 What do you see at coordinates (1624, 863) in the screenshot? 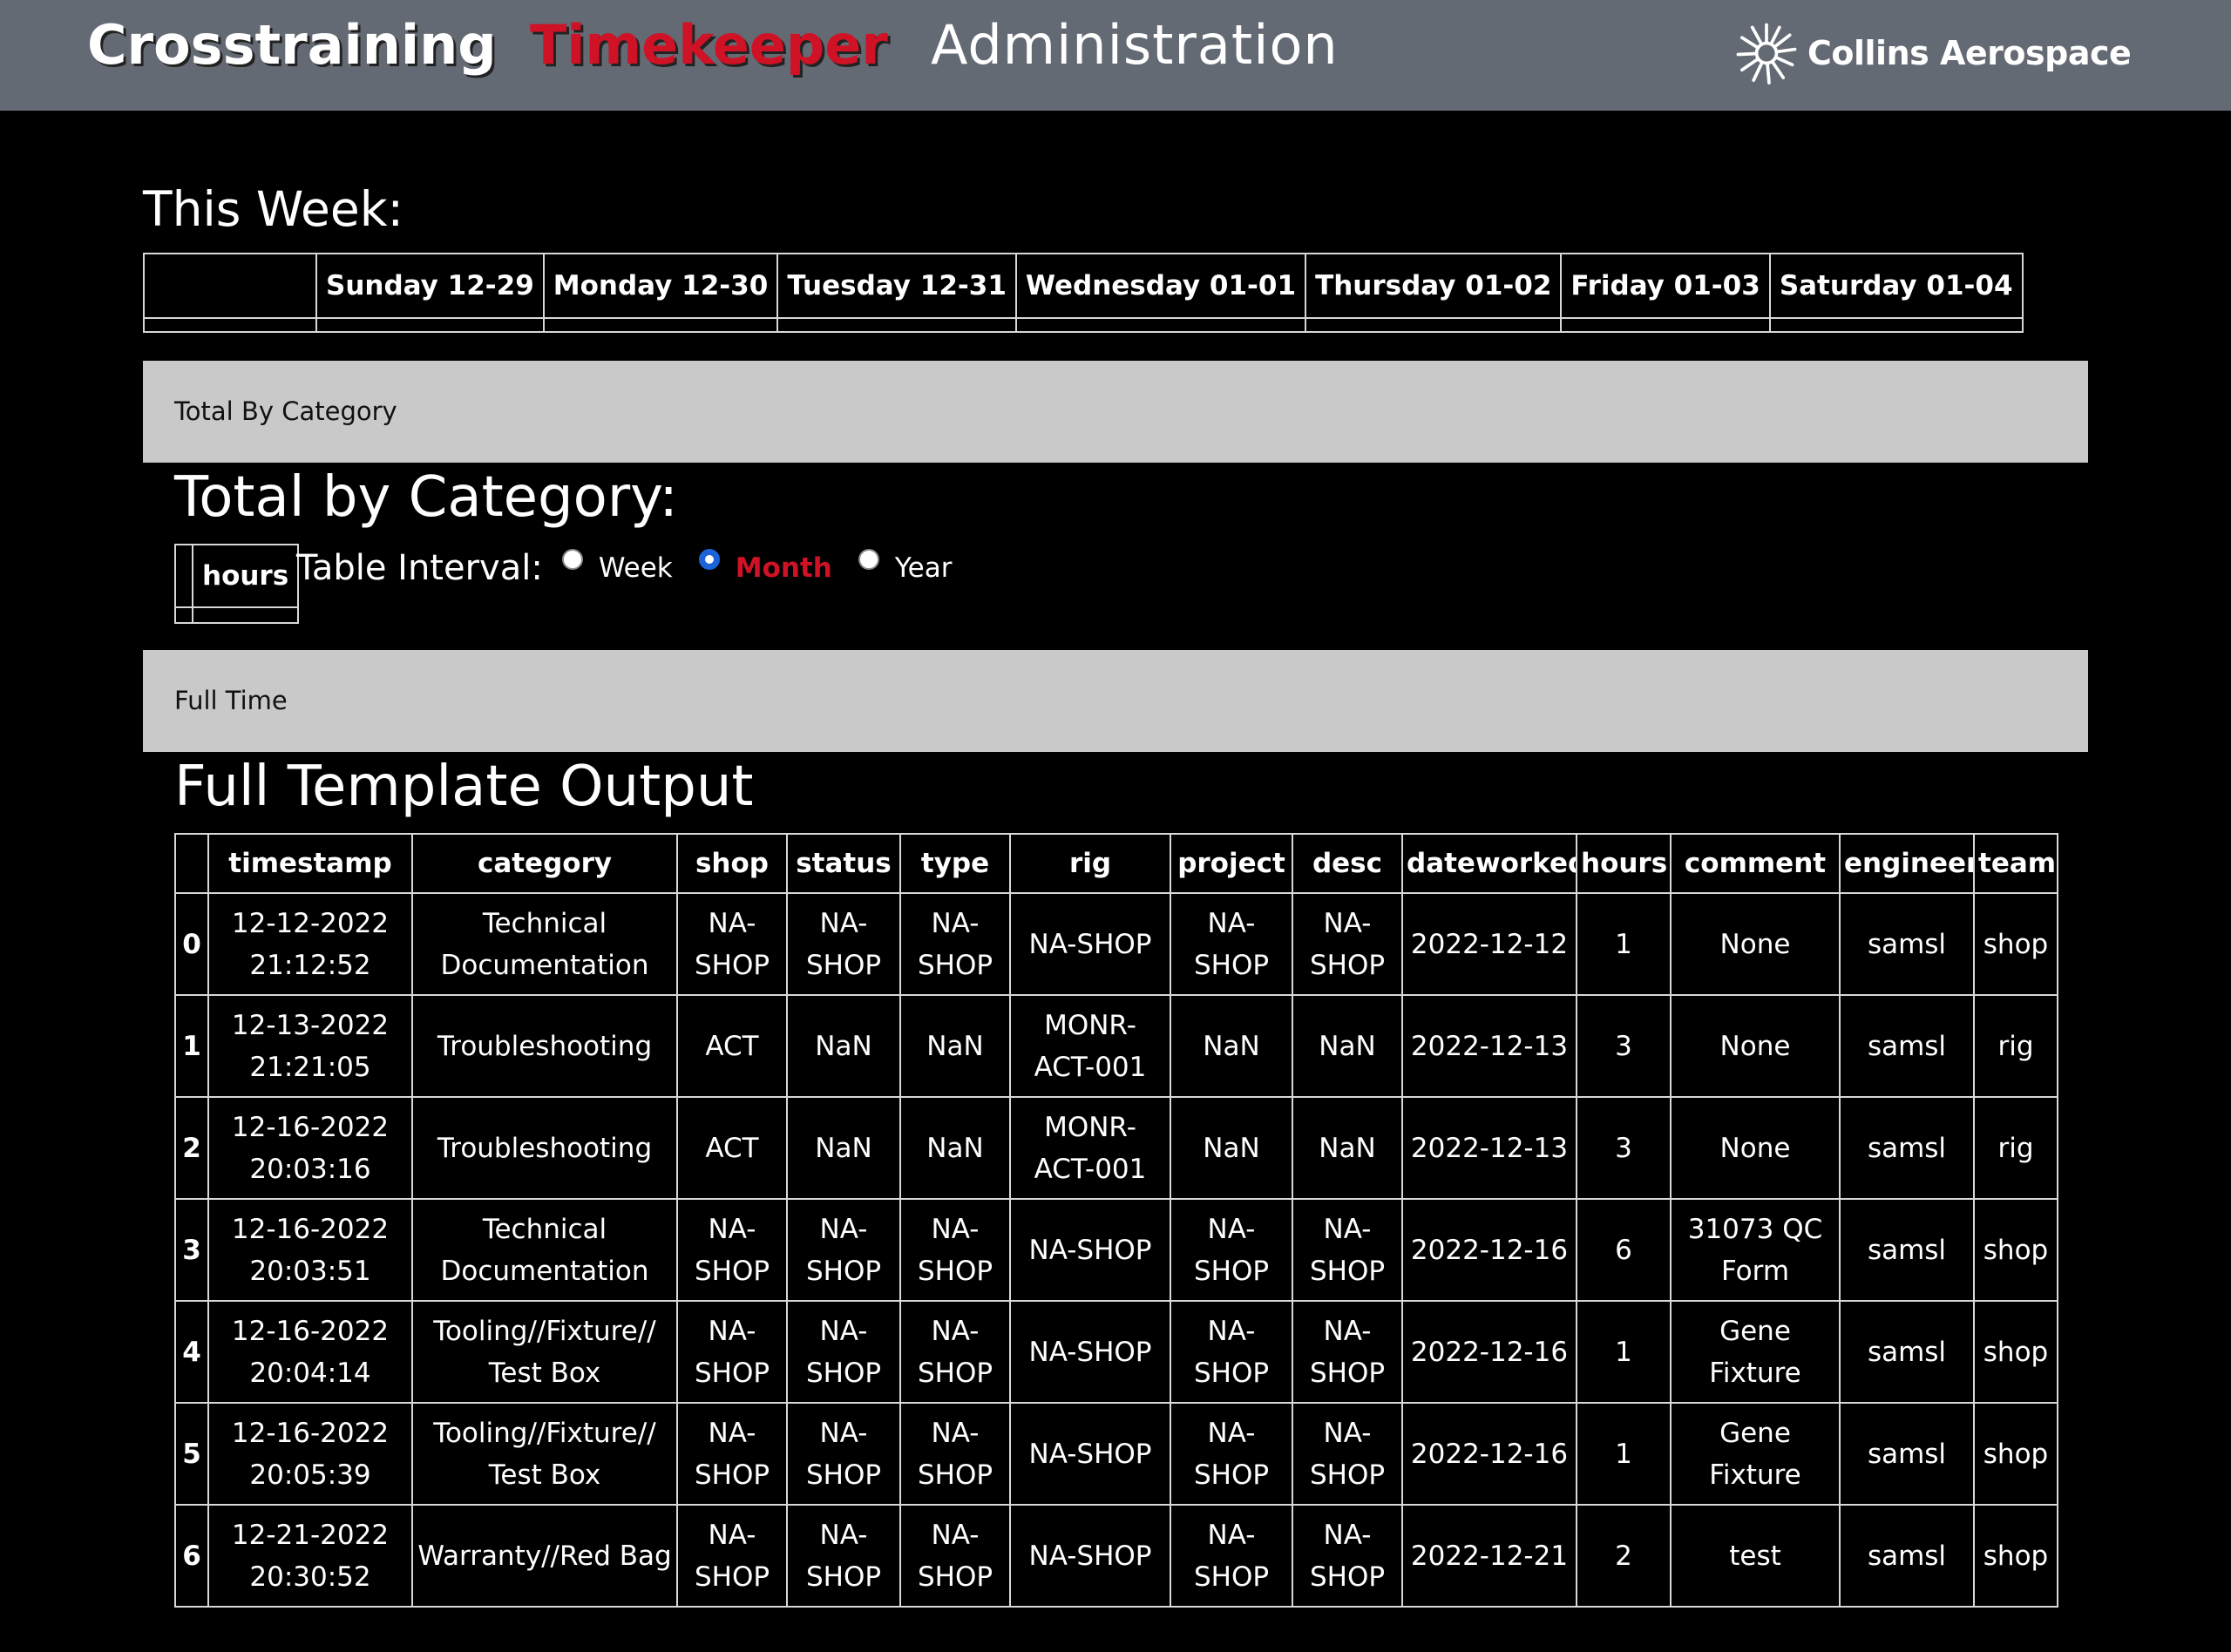
I see `column-header: hours` at bounding box center [1624, 863].